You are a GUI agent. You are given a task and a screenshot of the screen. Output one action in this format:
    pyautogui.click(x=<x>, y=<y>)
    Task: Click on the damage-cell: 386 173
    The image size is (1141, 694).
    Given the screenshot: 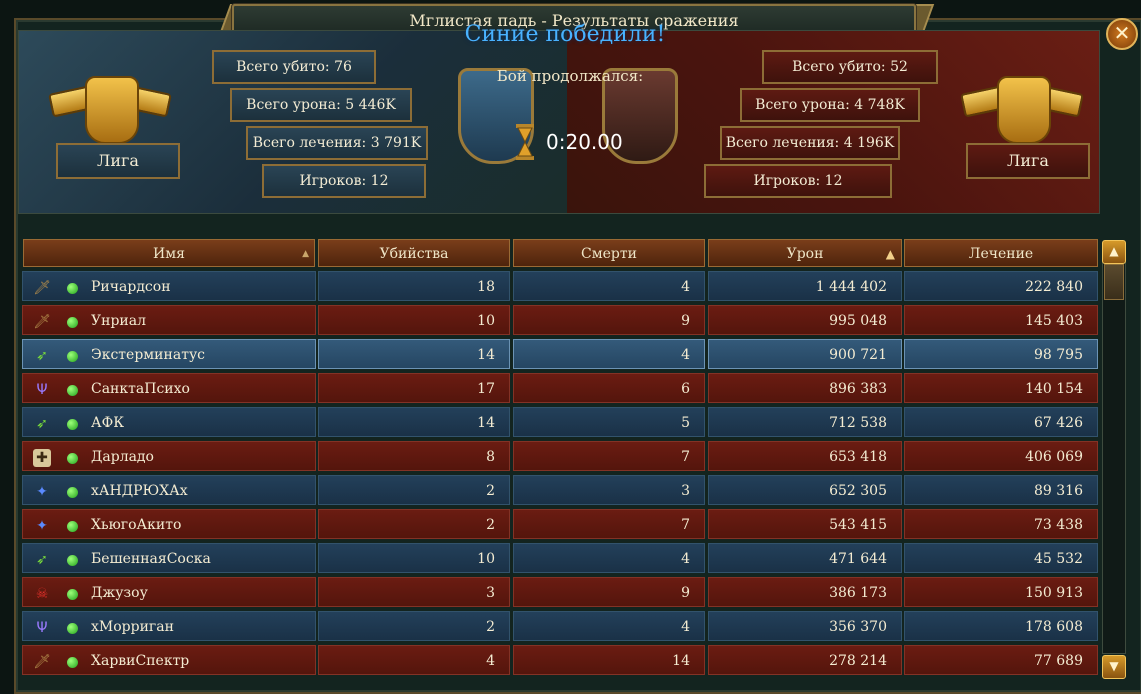 What is the action you would take?
    pyautogui.click(x=805, y=592)
    